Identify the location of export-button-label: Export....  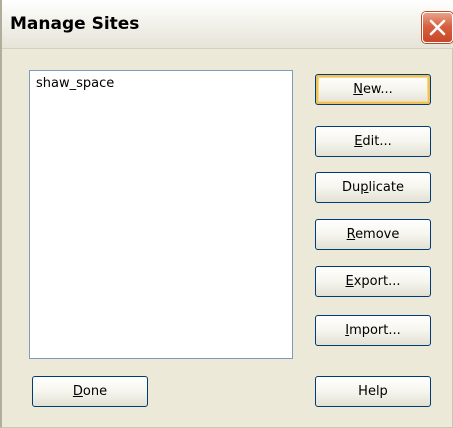
(373, 281).